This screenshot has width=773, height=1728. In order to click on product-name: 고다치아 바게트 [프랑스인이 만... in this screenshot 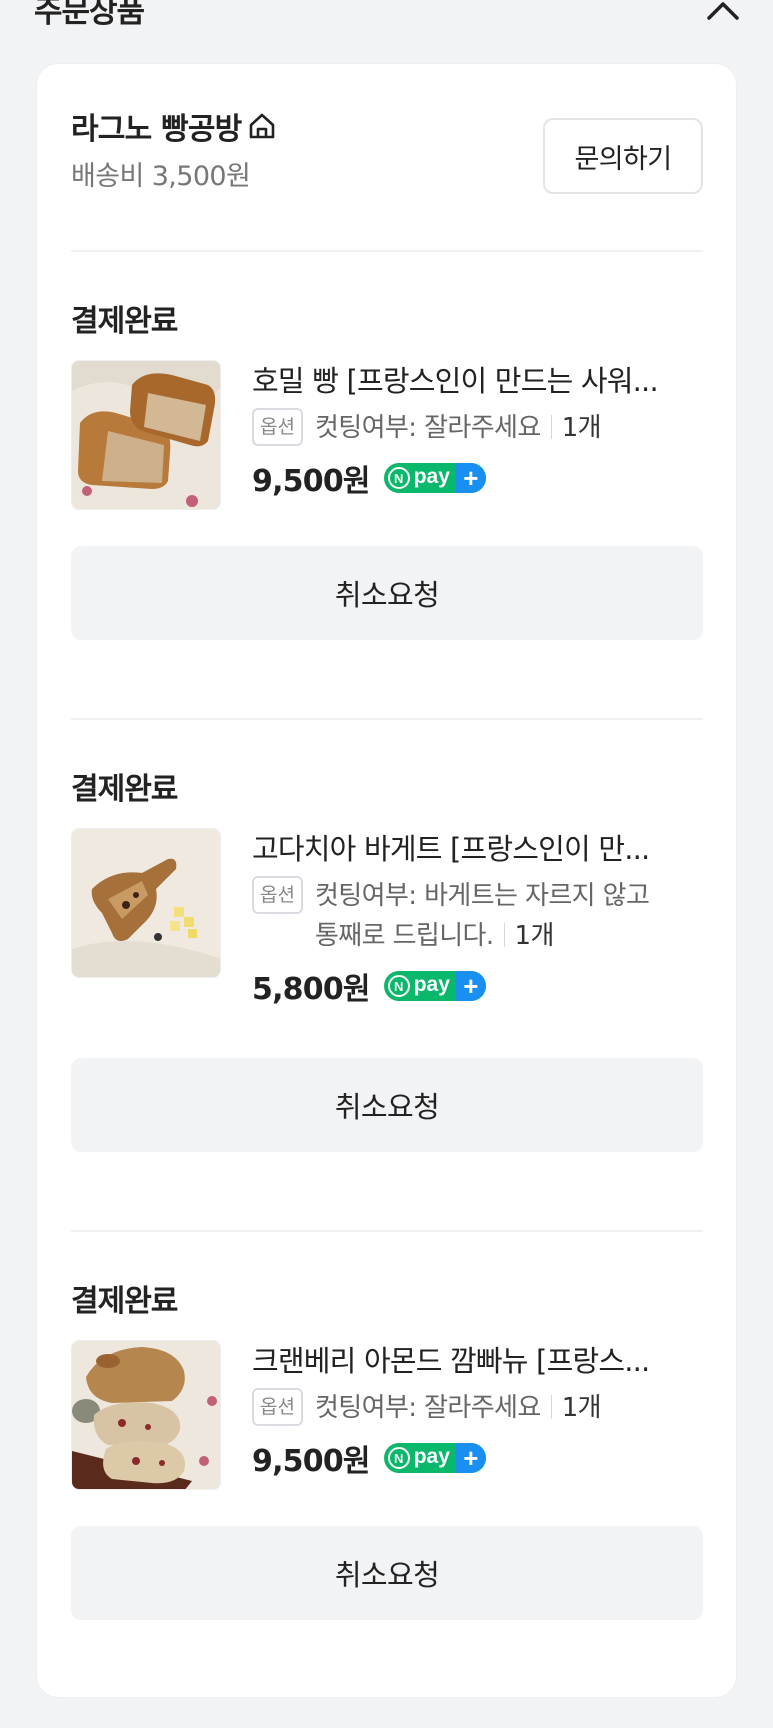, I will do `click(477, 849)`.